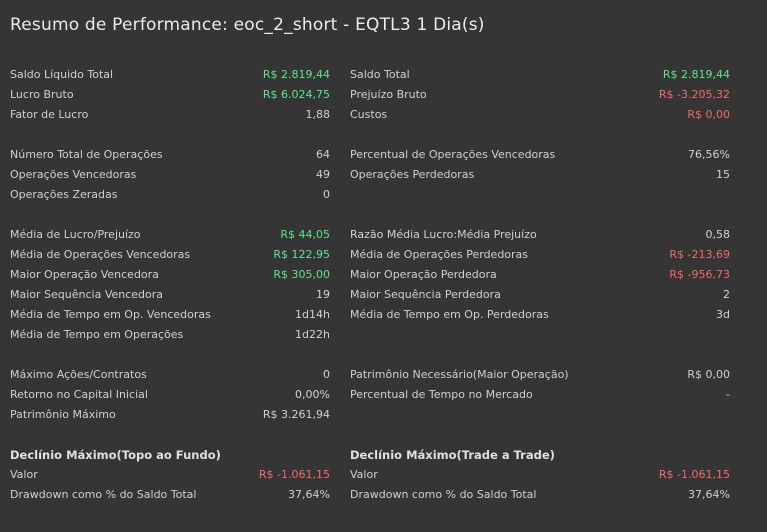  I want to click on metric-label: Média de Operações Perdedoras, so click(439, 254).